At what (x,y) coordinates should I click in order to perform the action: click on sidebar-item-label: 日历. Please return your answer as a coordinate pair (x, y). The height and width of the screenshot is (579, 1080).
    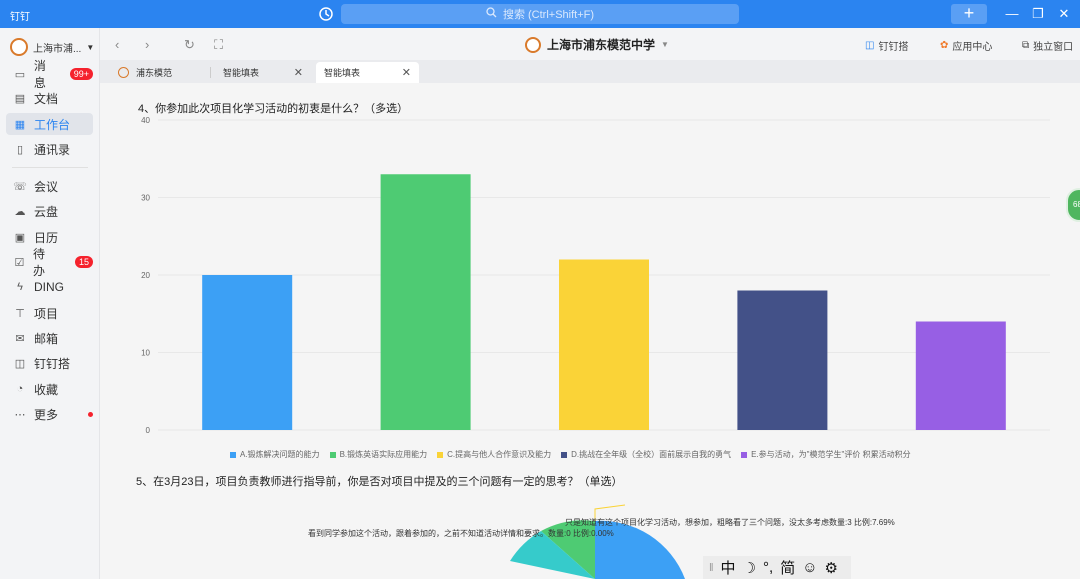
    Looking at the image, I should click on (46, 237).